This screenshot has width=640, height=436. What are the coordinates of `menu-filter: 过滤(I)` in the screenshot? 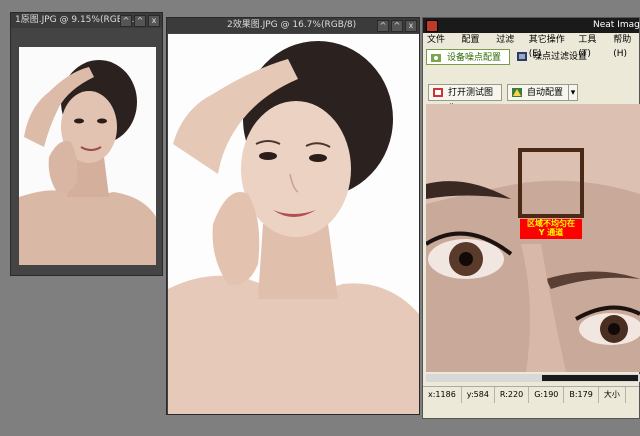 It's located at (507, 46).